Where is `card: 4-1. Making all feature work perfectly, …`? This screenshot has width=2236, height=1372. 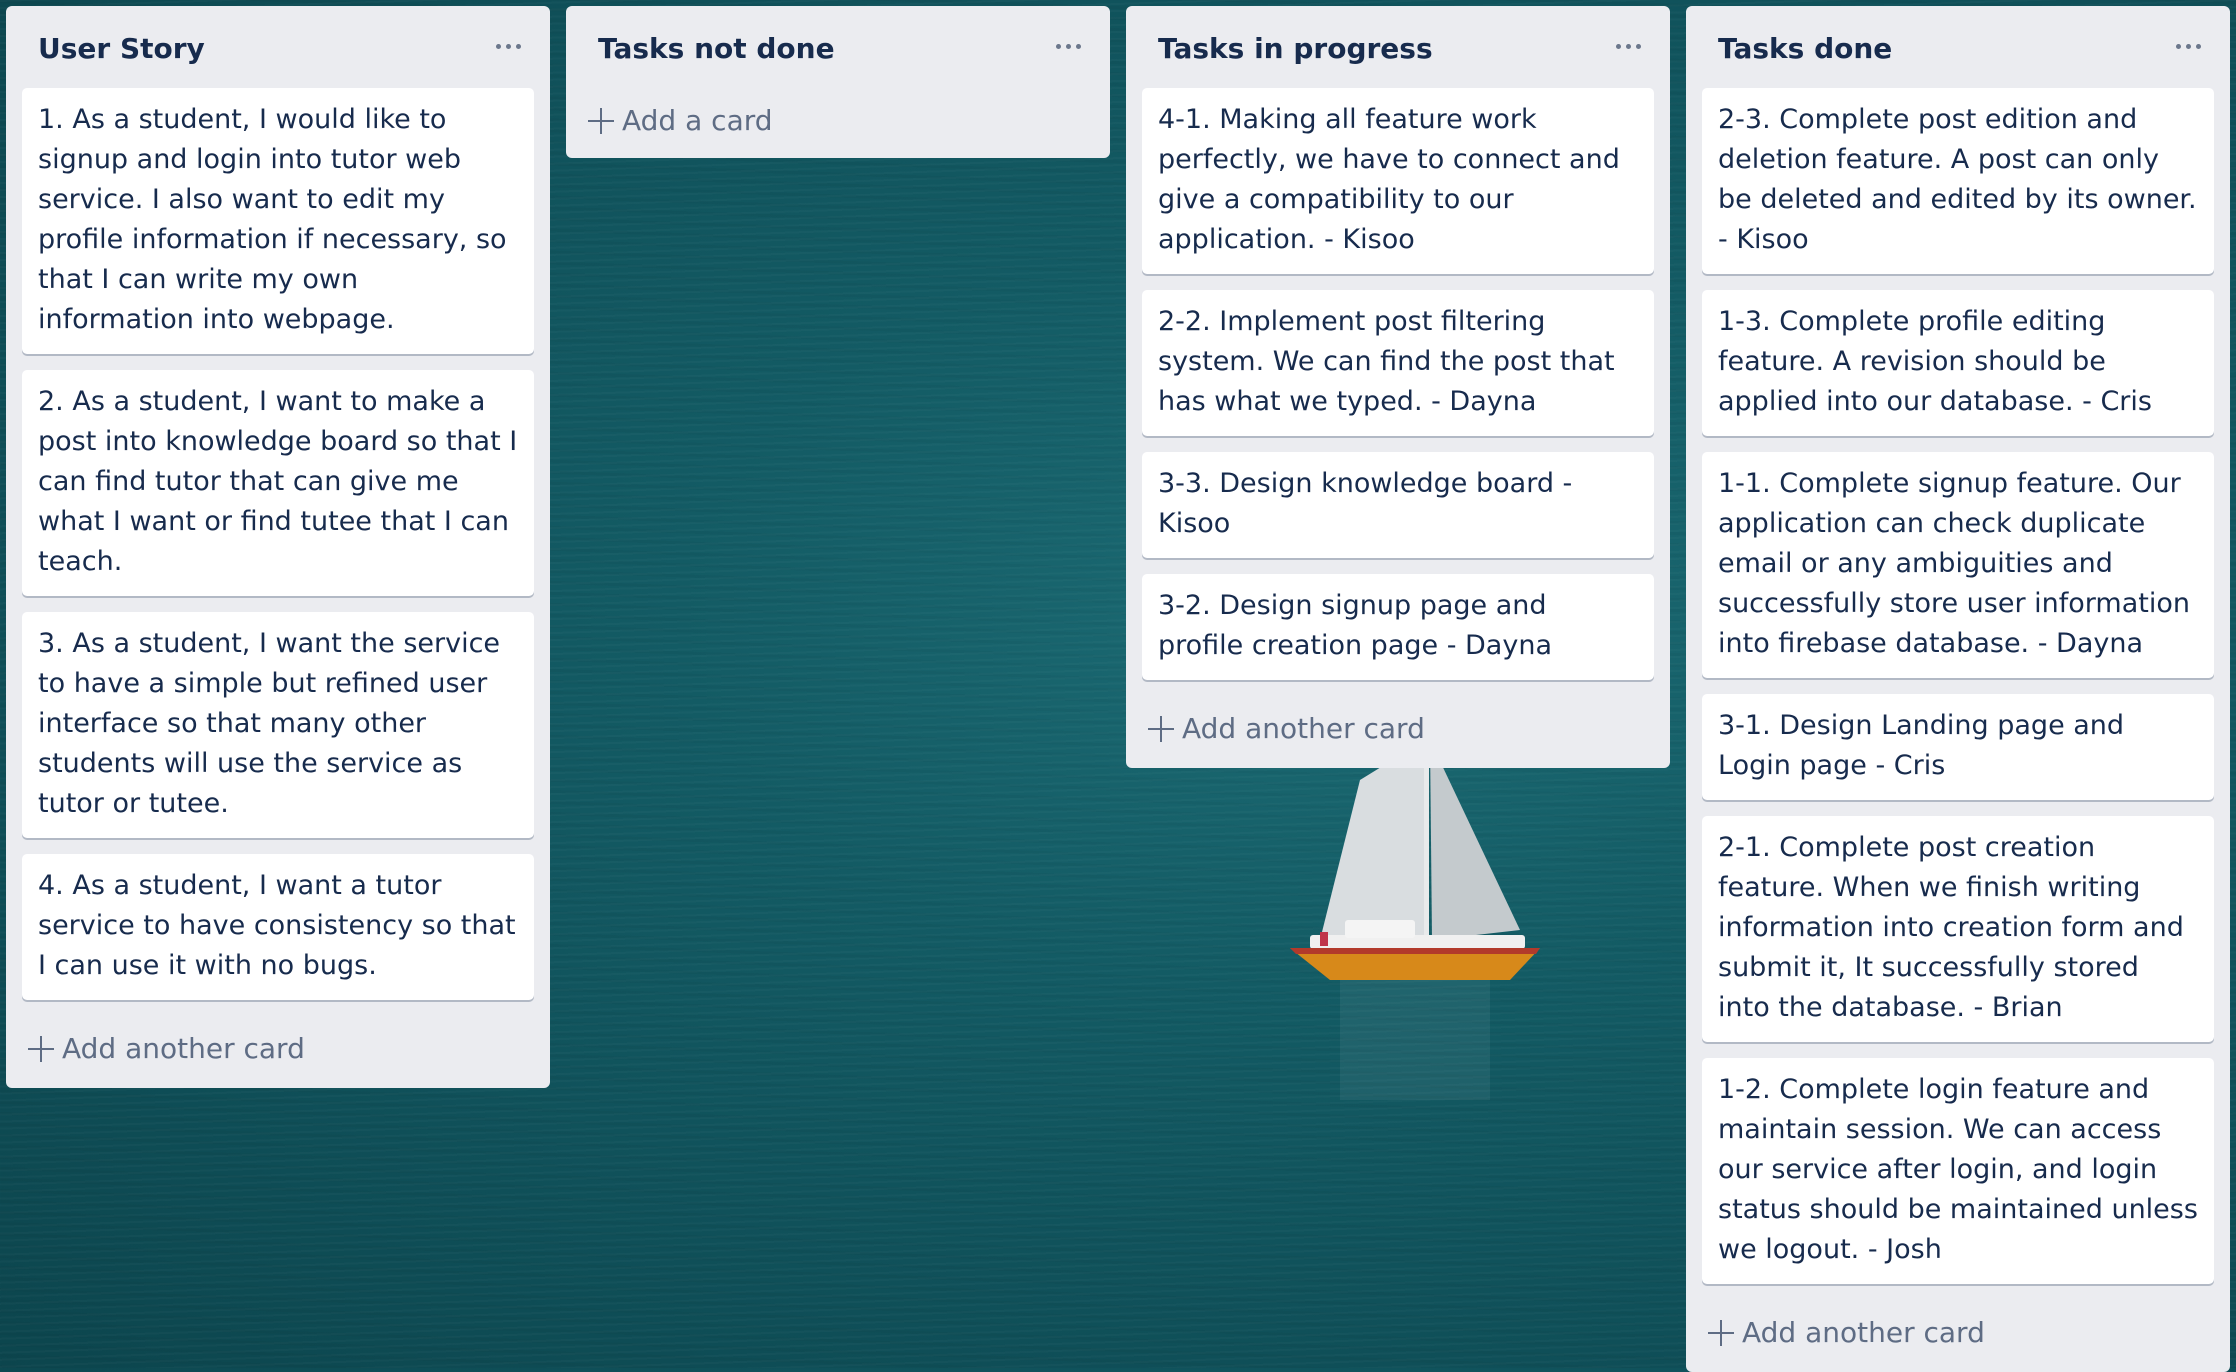
card: 4-1. Making all feature work perfectly, … is located at coordinates (1398, 181).